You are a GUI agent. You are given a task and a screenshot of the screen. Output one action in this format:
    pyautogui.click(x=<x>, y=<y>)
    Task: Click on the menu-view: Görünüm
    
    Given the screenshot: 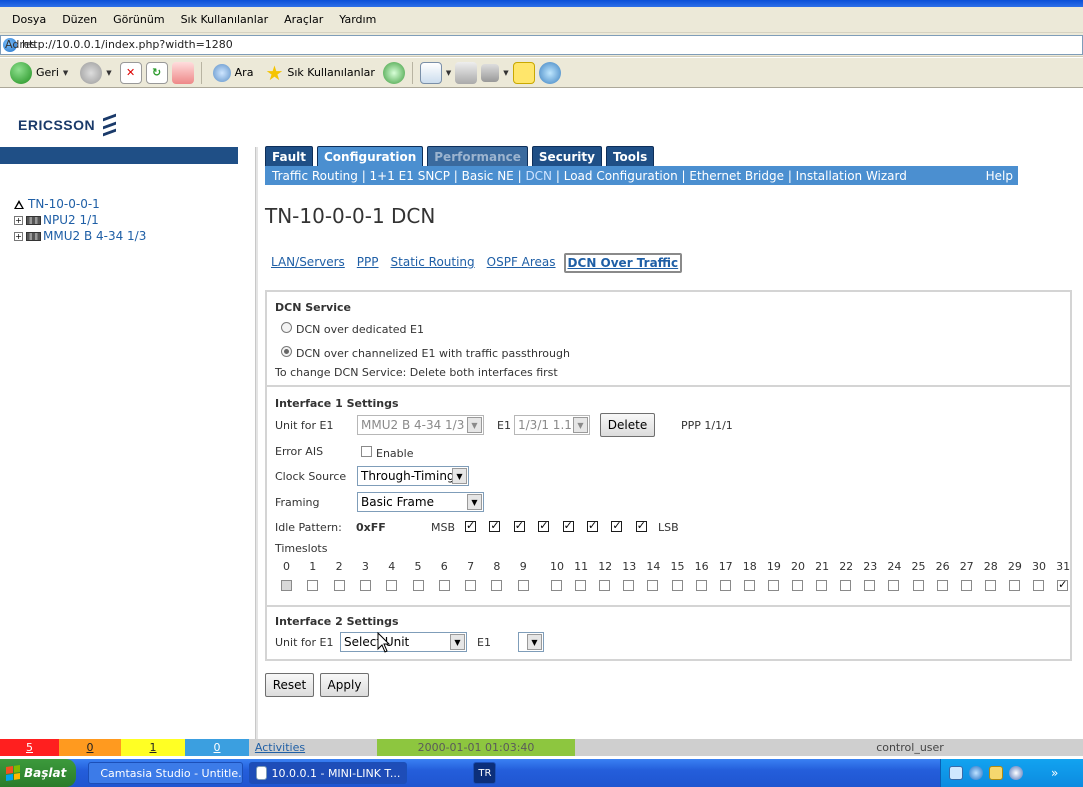 What is the action you would take?
    pyautogui.click(x=138, y=19)
    